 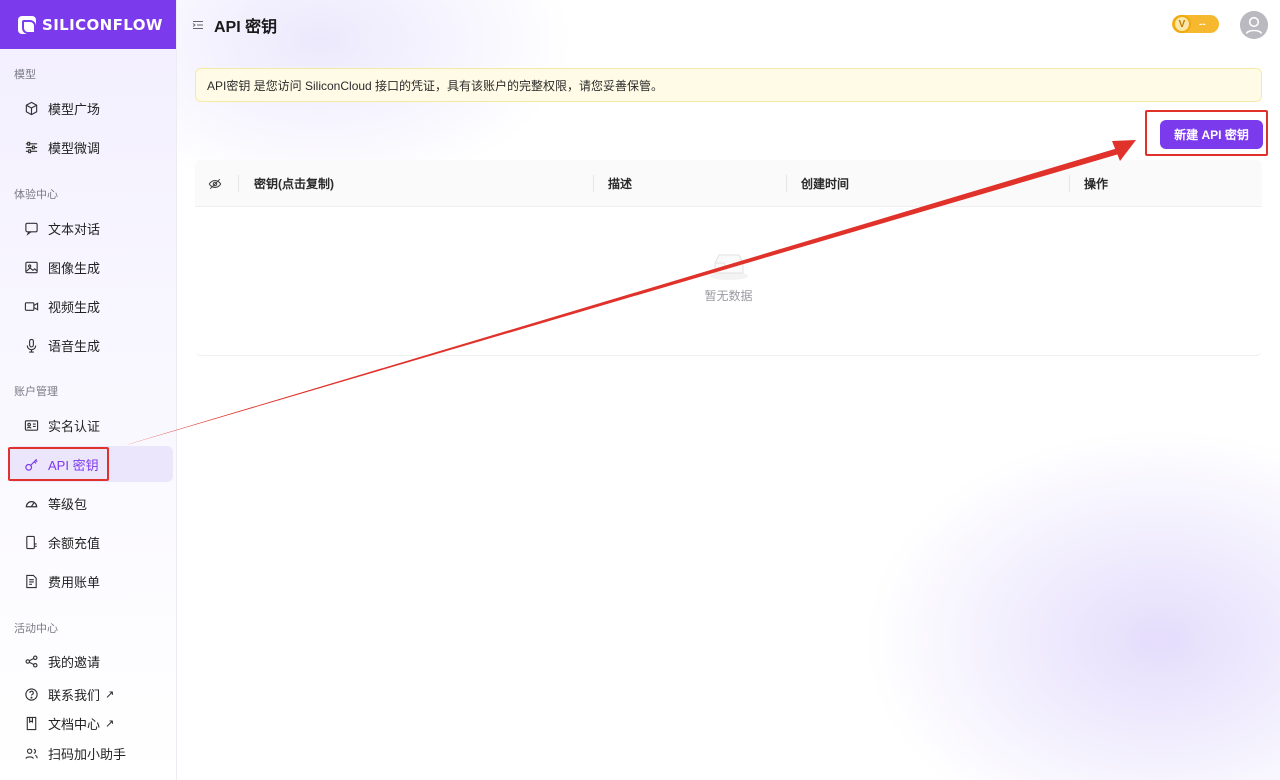 What do you see at coordinates (294, 184) in the screenshot?
I see `column-header-key: 密钥(点击复制)` at bounding box center [294, 184].